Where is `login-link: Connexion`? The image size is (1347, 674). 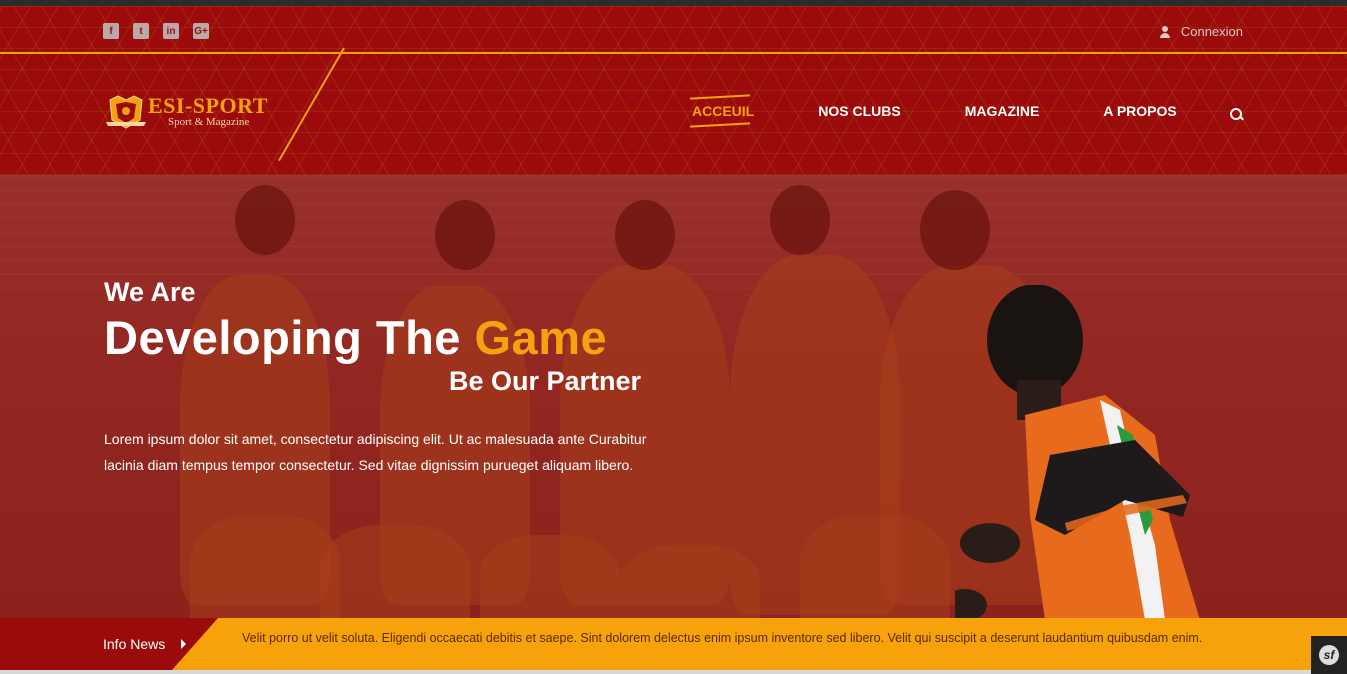 login-link: Connexion is located at coordinates (1201, 31).